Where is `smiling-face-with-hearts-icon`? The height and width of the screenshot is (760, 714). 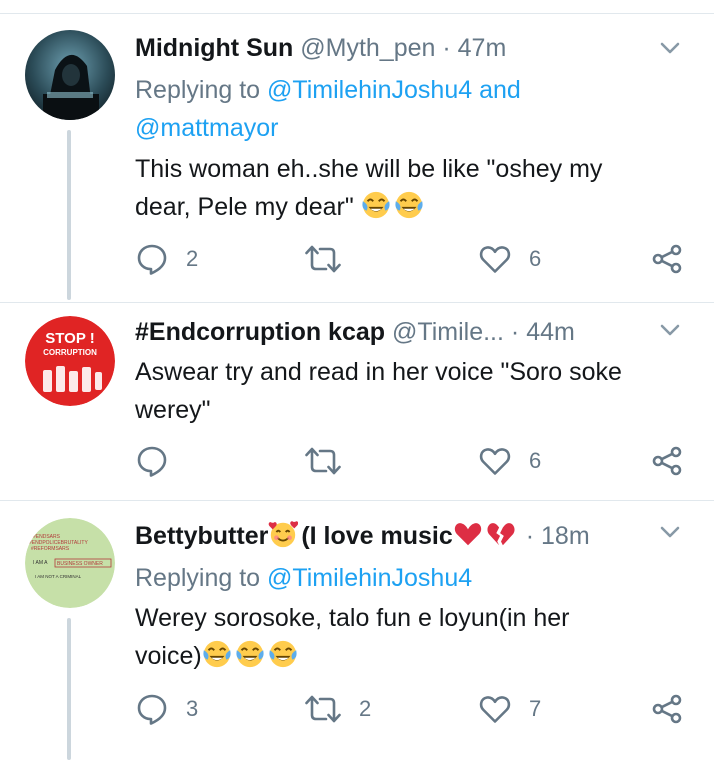
smiling-face-with-hearts-icon is located at coordinates (283, 534).